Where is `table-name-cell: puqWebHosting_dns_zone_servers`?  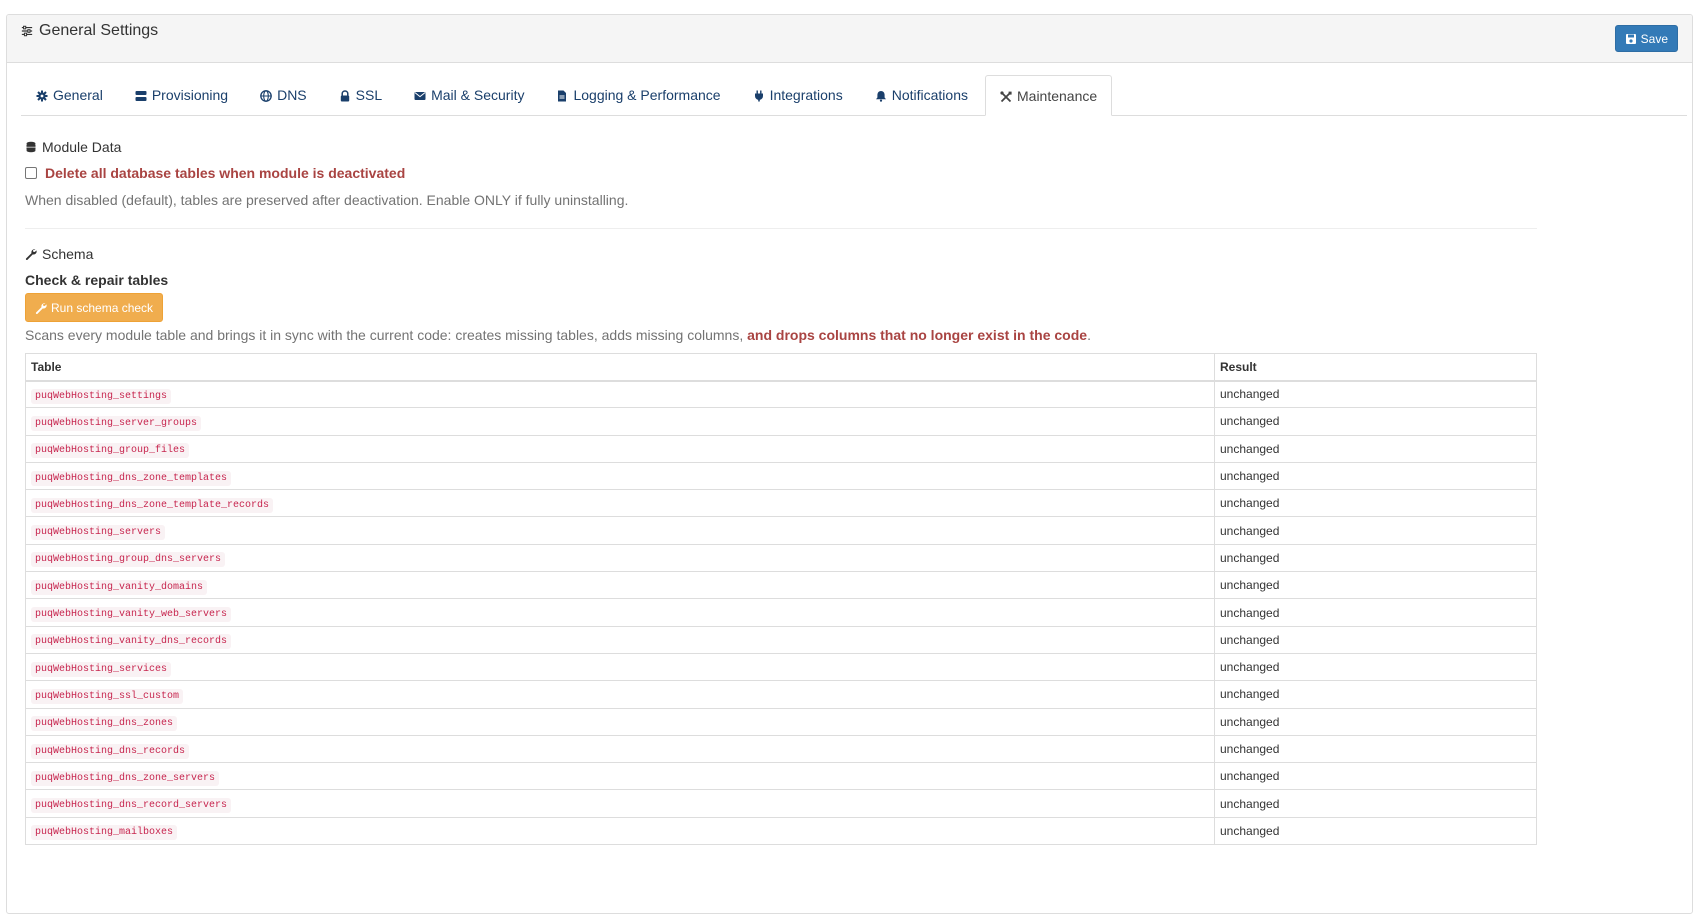
table-name-cell: puqWebHosting_dns_zone_servers is located at coordinates (620, 776).